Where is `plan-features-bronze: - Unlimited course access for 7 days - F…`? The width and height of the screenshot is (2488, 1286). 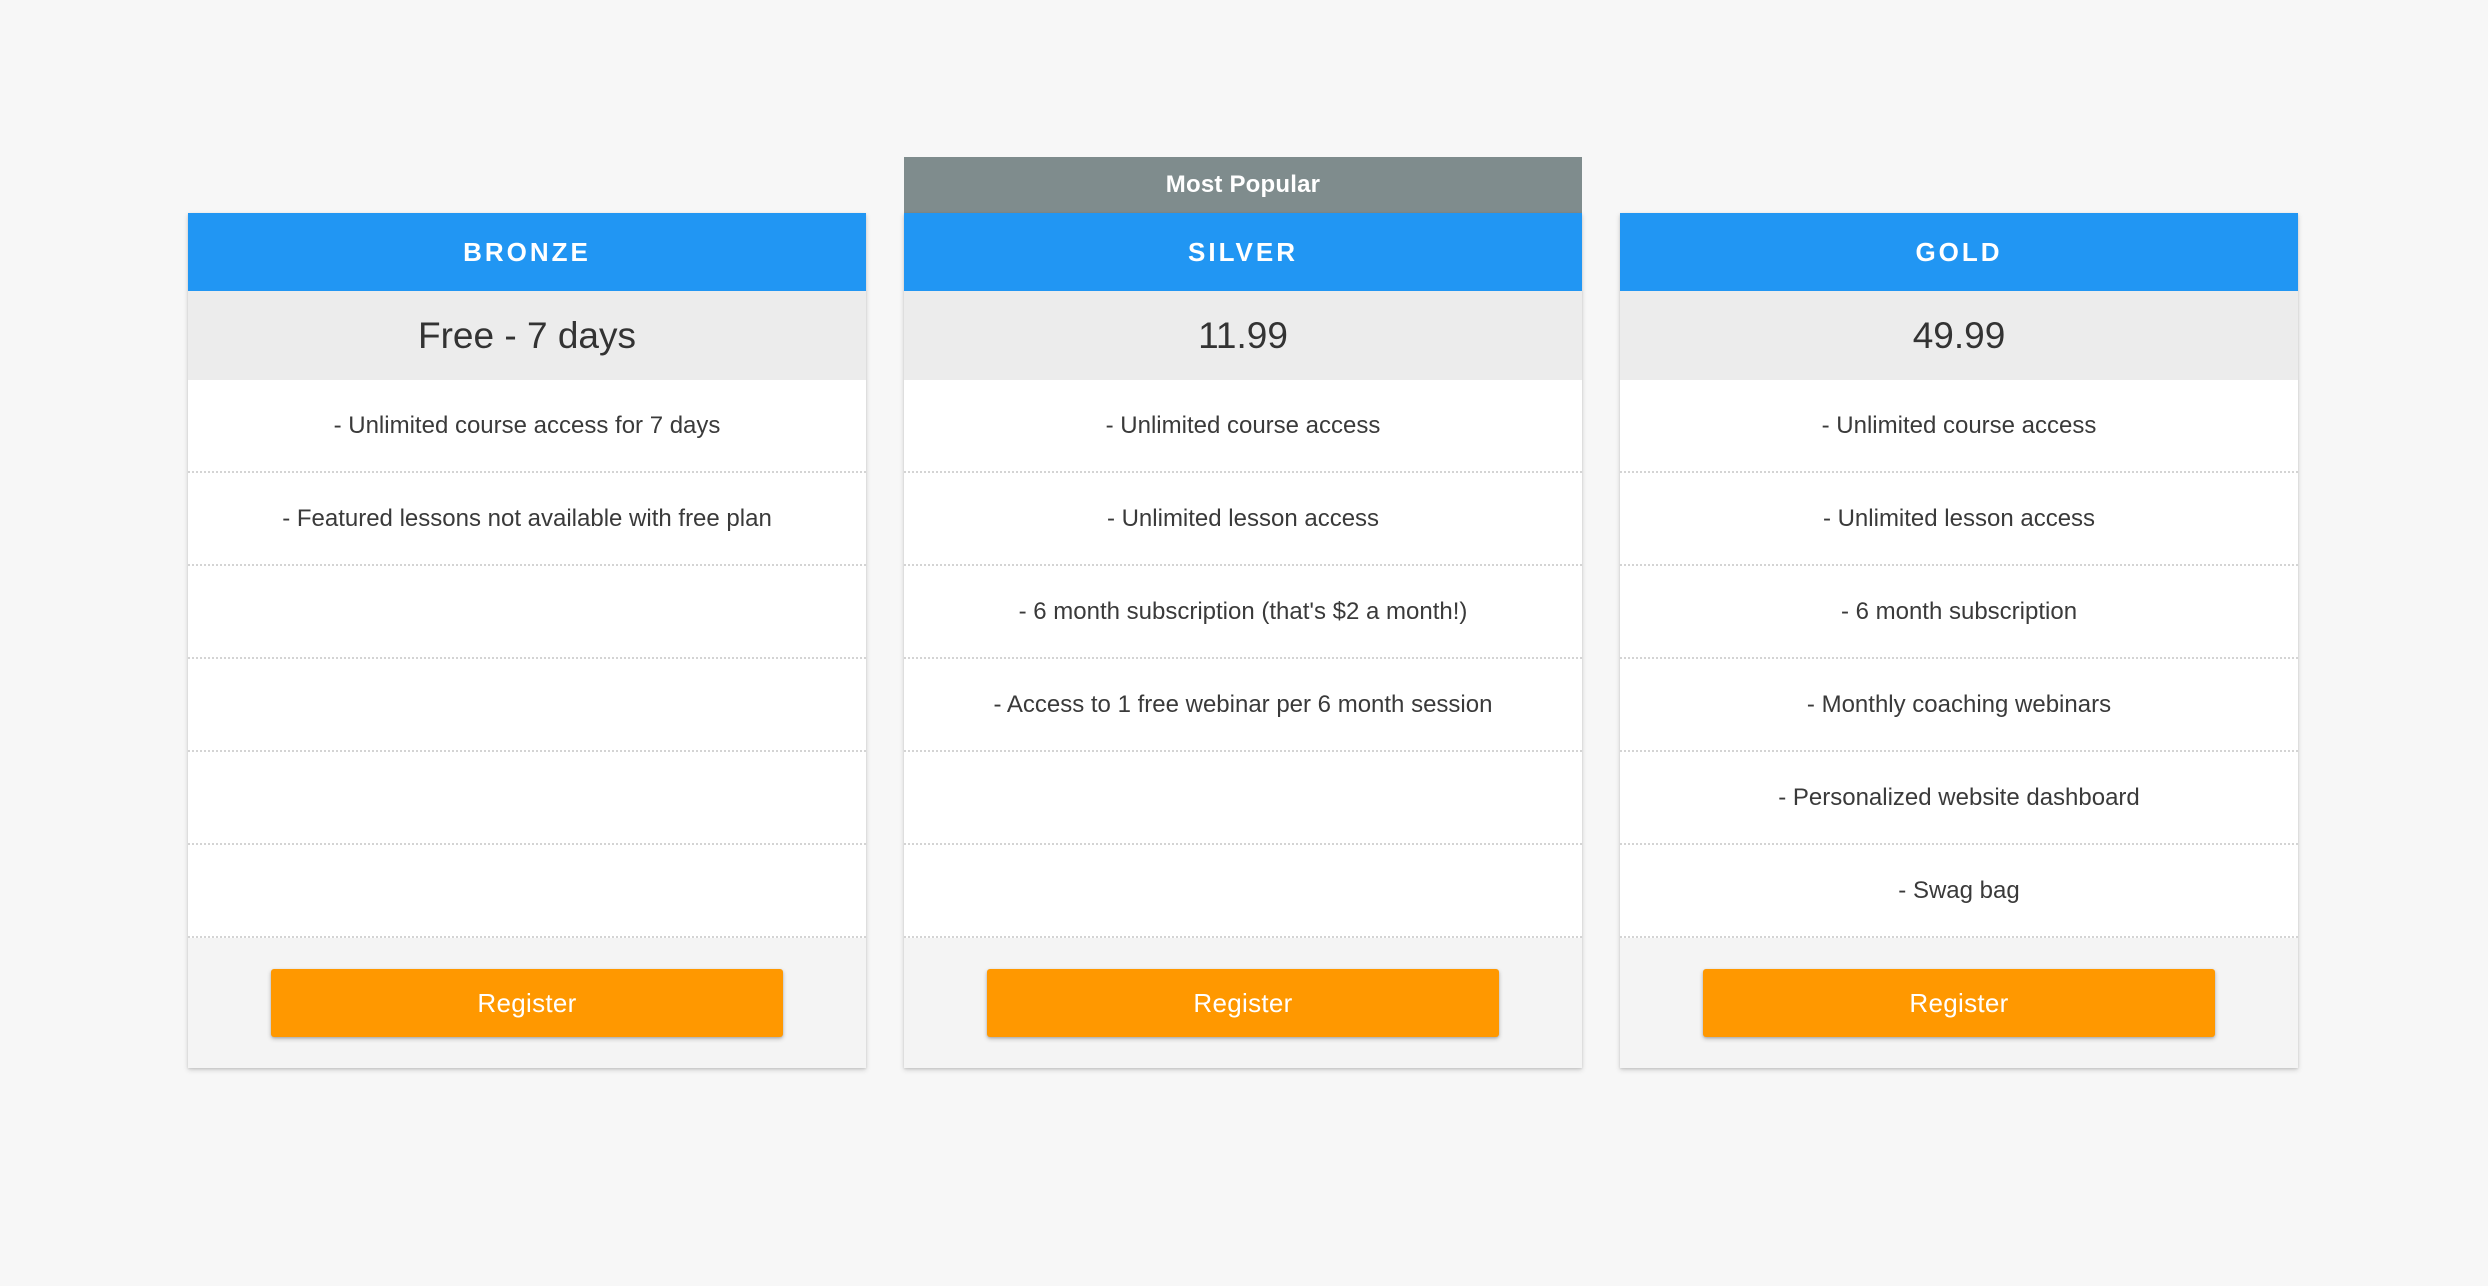
plan-features-bronze: - Unlimited course access for 7 days - F… is located at coordinates (527, 659).